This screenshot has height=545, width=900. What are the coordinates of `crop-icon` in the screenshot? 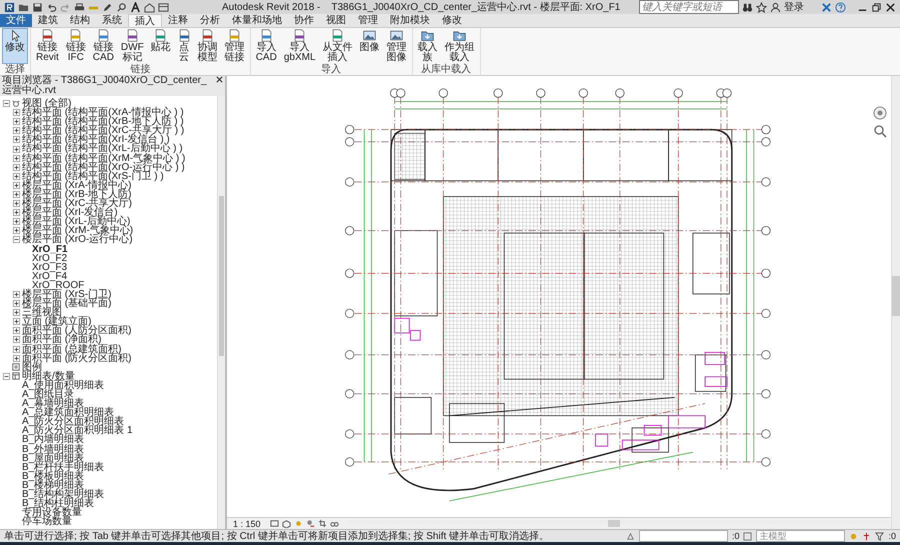 It's located at (322, 523).